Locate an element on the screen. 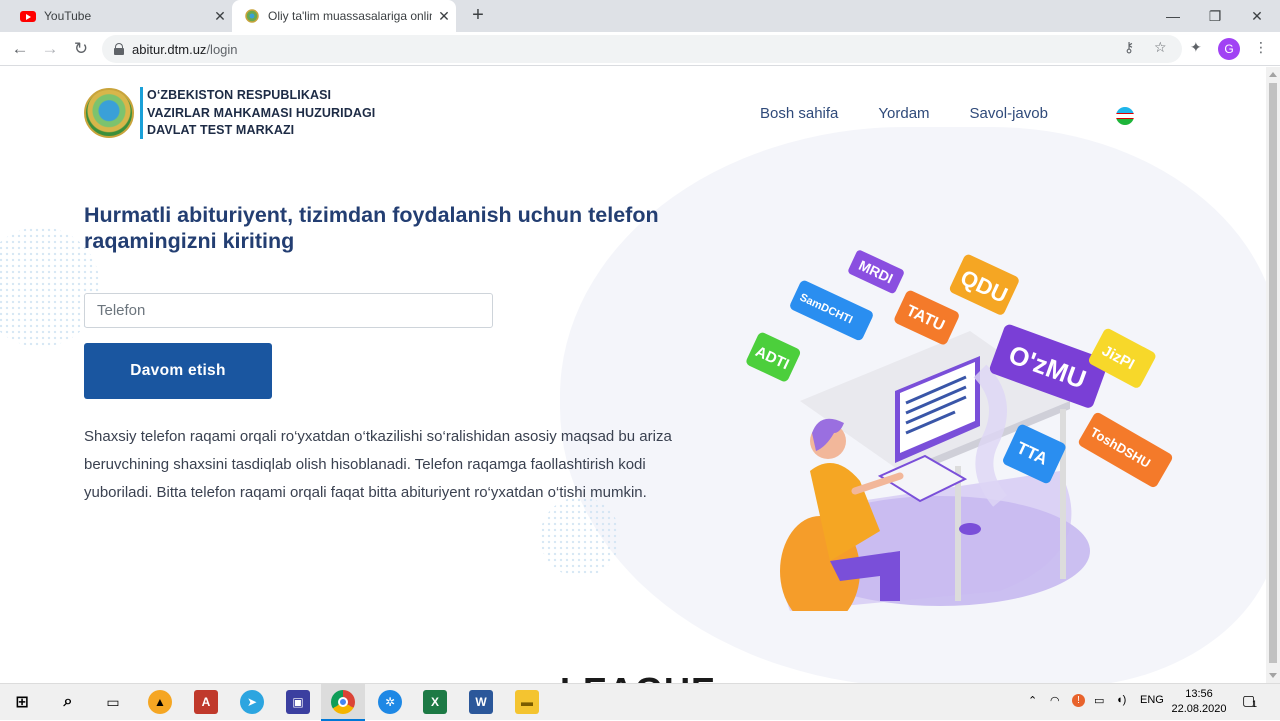  extensions-icon: ✦ is located at coordinates (1196, 47).